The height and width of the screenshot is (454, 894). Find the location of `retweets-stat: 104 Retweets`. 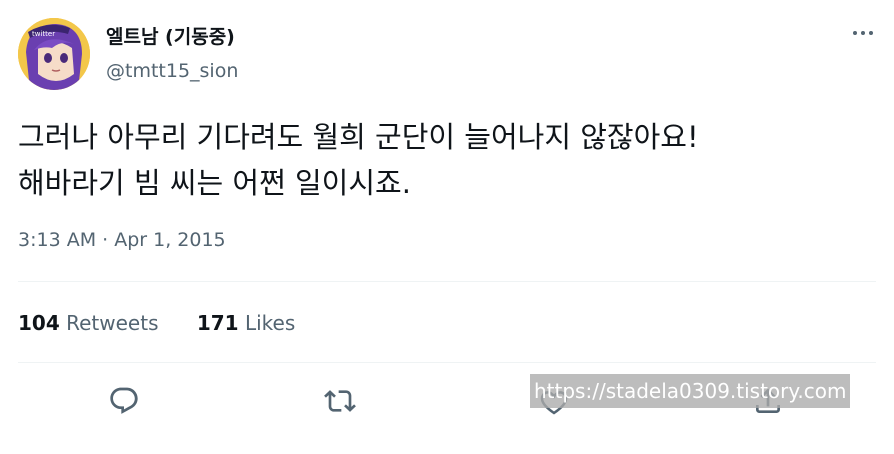

retweets-stat: 104 Retweets is located at coordinates (88, 323).